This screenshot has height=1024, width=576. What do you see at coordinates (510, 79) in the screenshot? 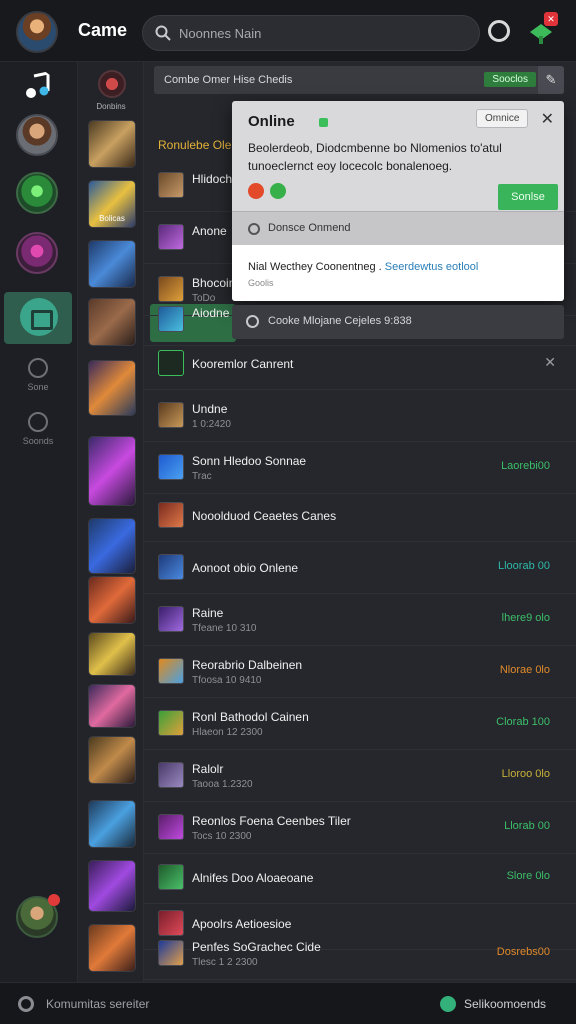
I see `banner-button: Sooclos` at bounding box center [510, 79].